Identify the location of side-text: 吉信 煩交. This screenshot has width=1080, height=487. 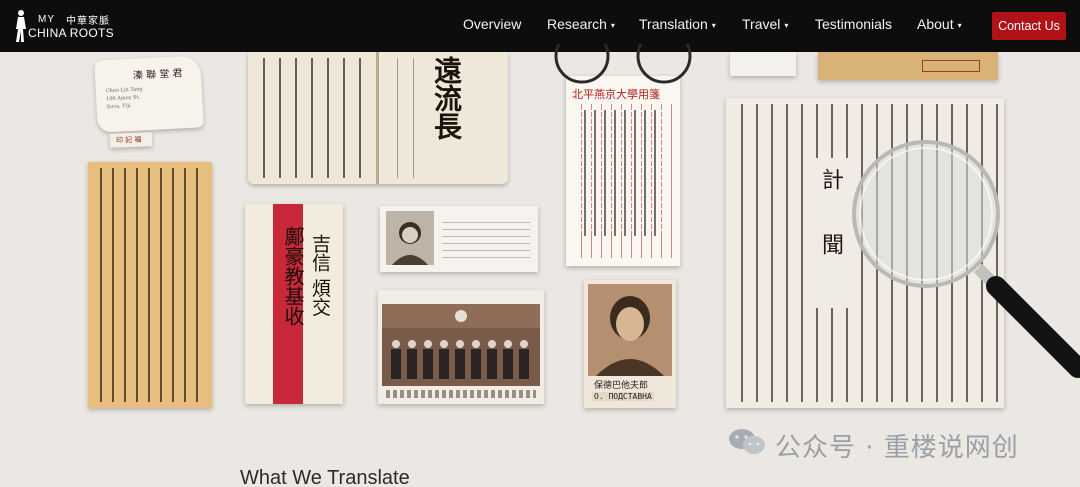
(320, 275).